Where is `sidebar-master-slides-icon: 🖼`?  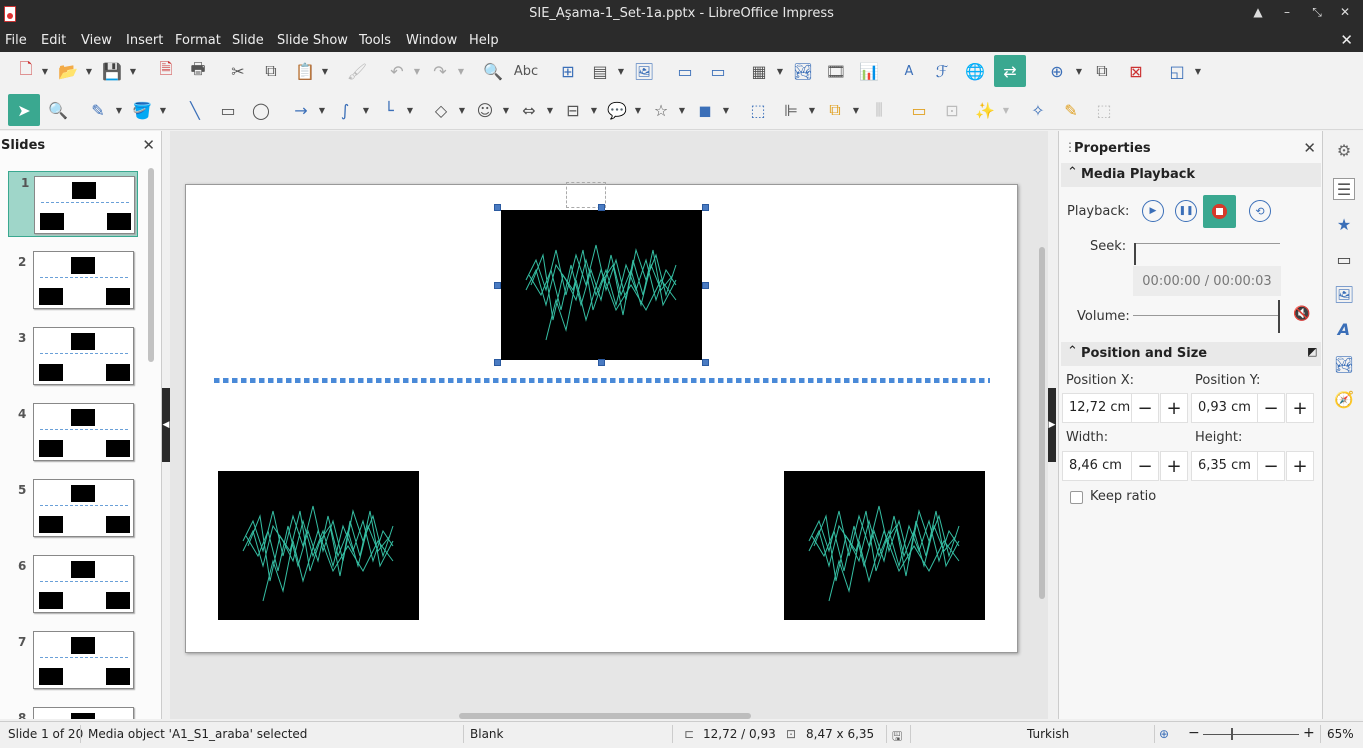
sidebar-master-slides-icon: 🖼 is located at coordinates (1344, 294).